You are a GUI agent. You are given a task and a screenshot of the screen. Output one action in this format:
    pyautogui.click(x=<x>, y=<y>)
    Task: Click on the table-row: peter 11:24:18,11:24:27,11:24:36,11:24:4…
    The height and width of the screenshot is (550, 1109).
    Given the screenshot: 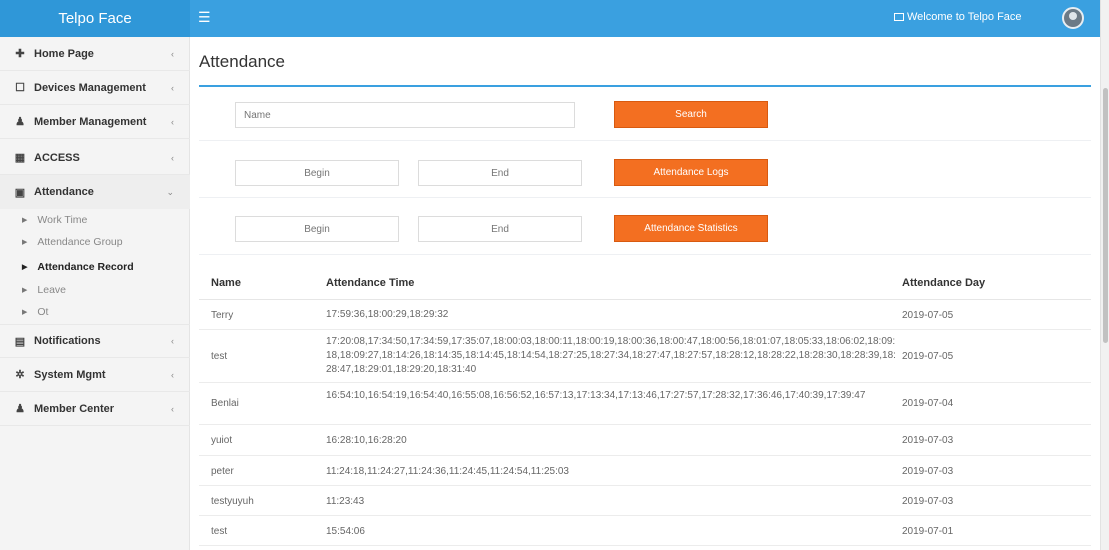 What is the action you would take?
    pyautogui.click(x=645, y=471)
    